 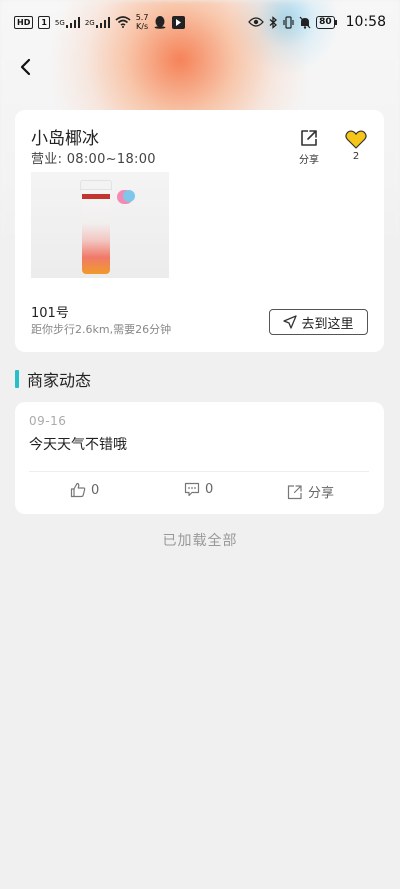 What do you see at coordinates (78, 490) in the screenshot?
I see `thumbs-up-icon` at bounding box center [78, 490].